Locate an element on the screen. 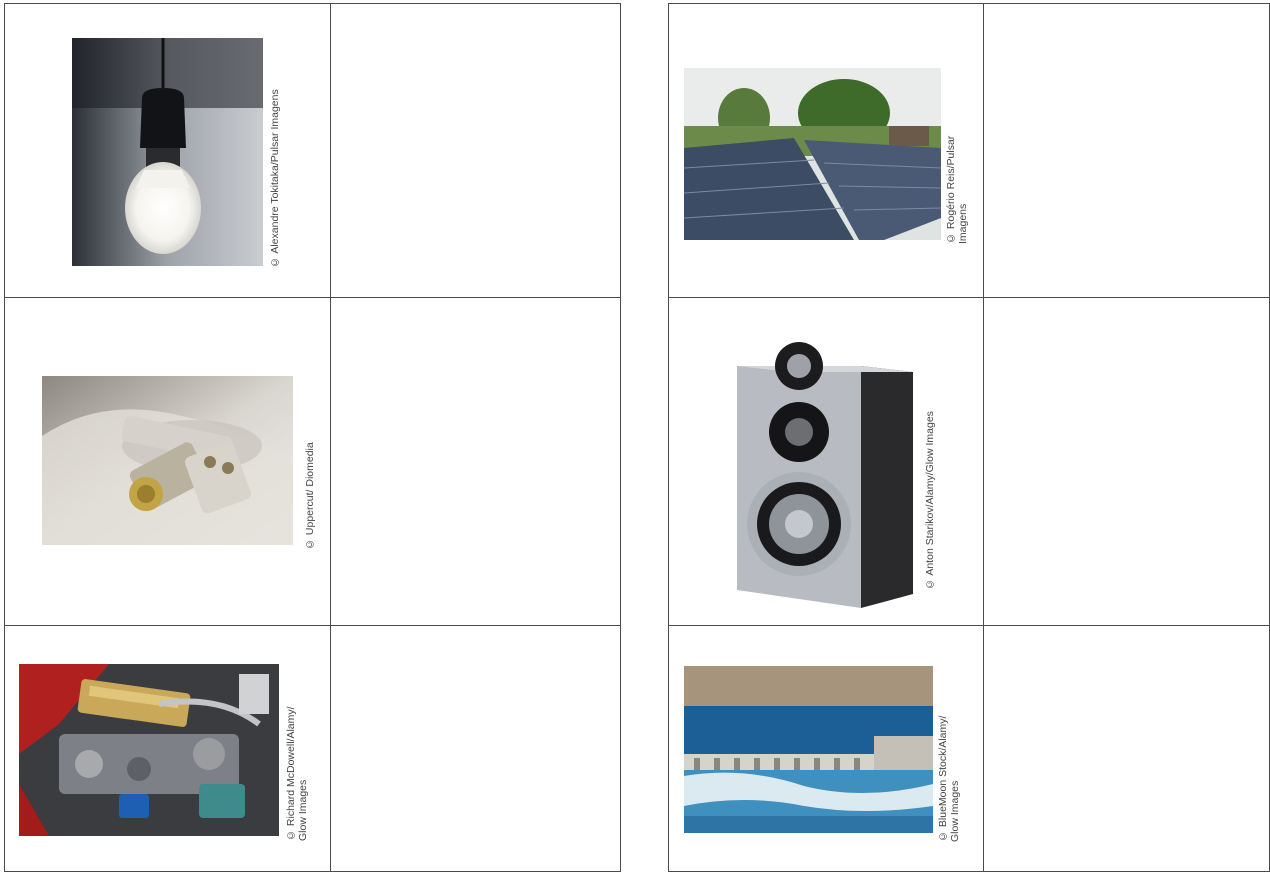 This screenshot has width=1270, height=872. hydroelectric-dam-photo is located at coordinates (808, 749).